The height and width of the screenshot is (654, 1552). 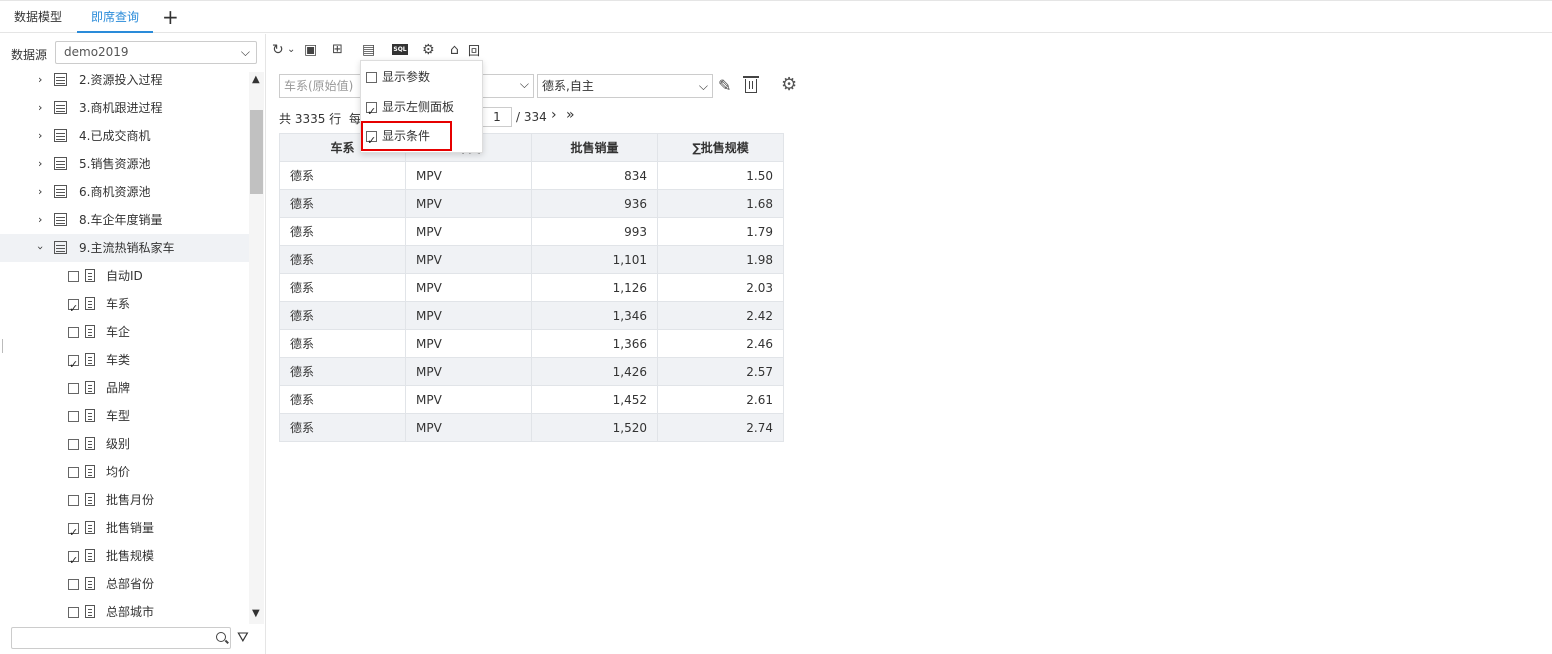 What do you see at coordinates (594, 427) in the screenshot?
I see `table-cell: 1,520` at bounding box center [594, 427].